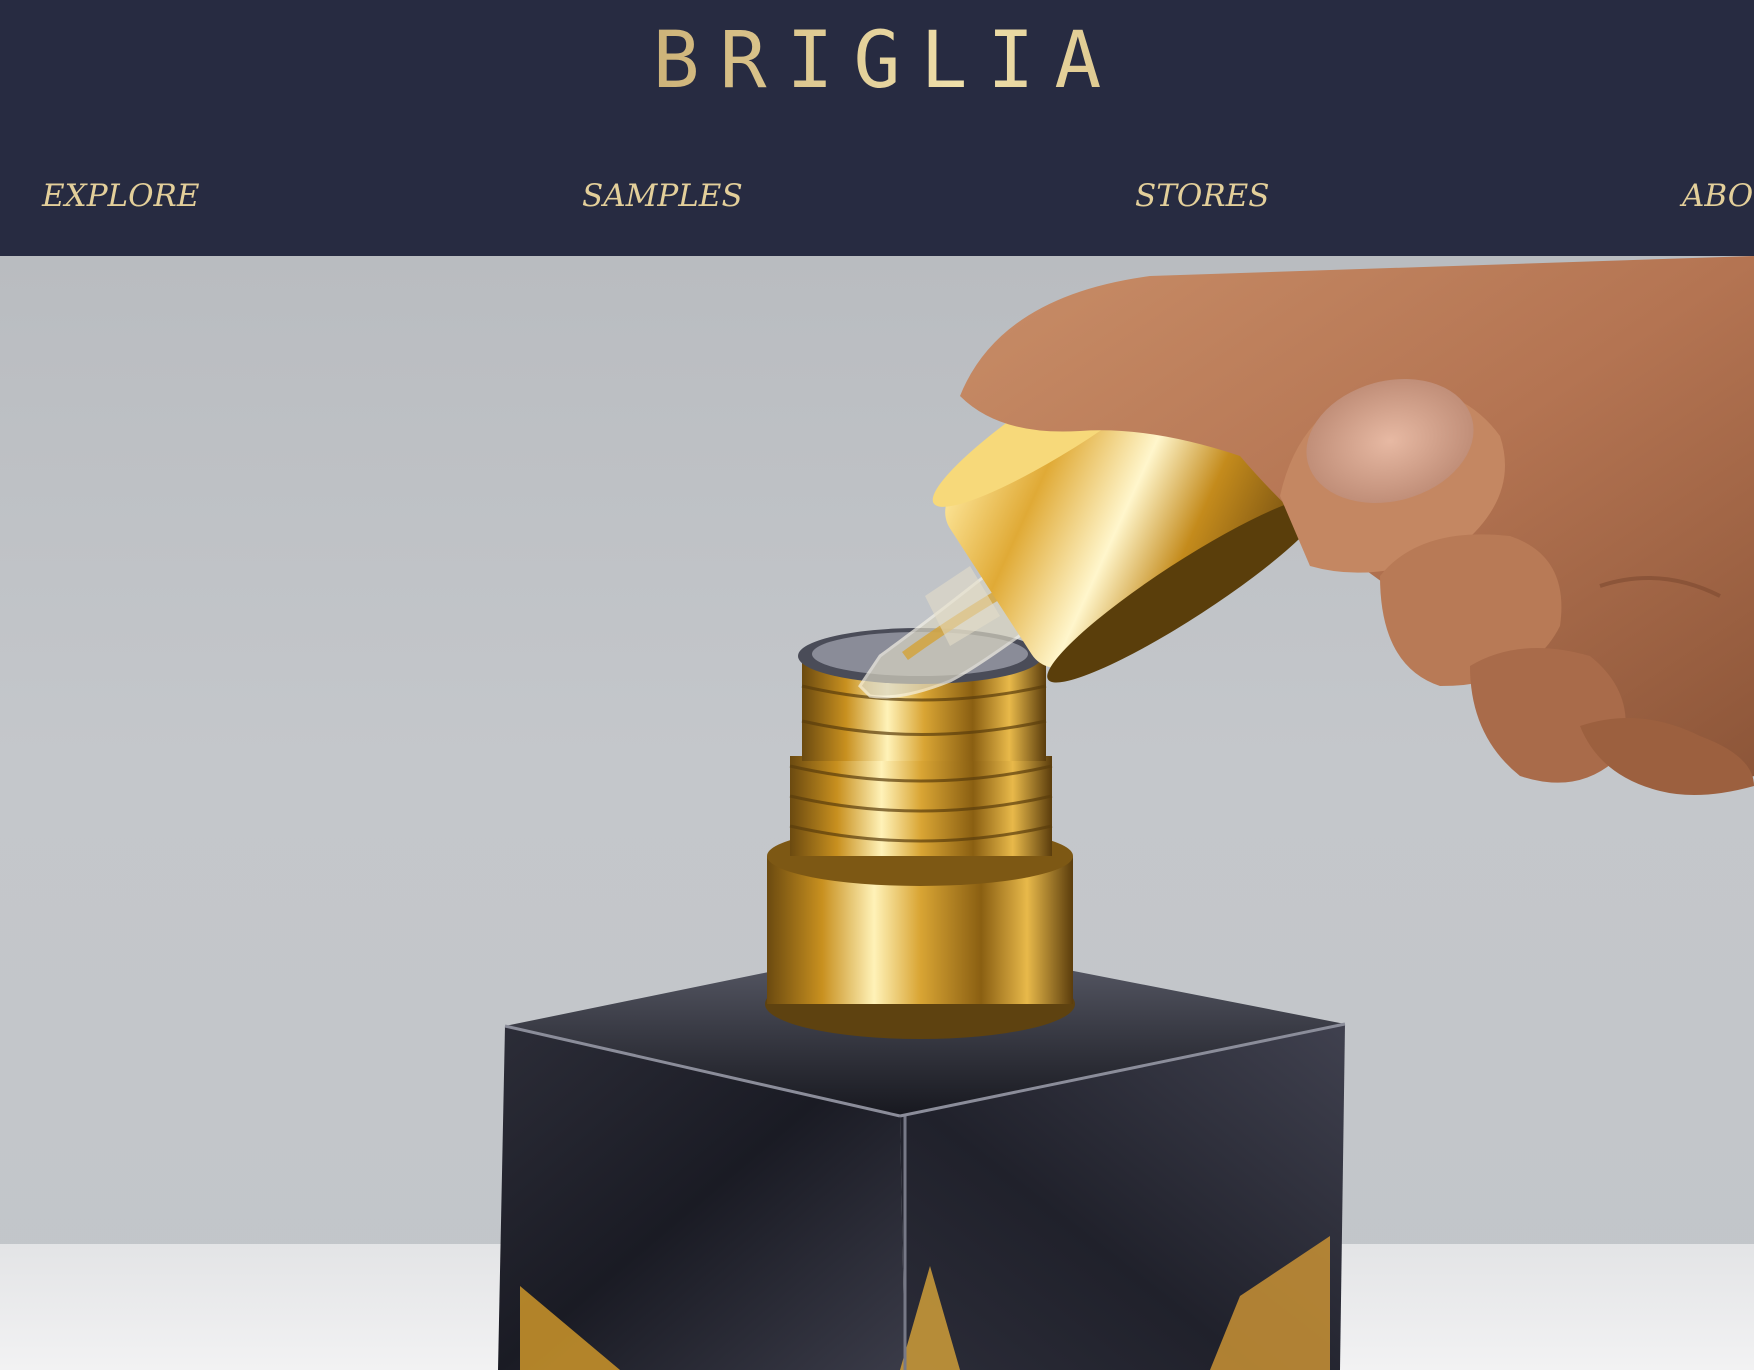  What do you see at coordinates (1718, 196) in the screenshot?
I see `nav-item-about: ABOUT` at bounding box center [1718, 196].